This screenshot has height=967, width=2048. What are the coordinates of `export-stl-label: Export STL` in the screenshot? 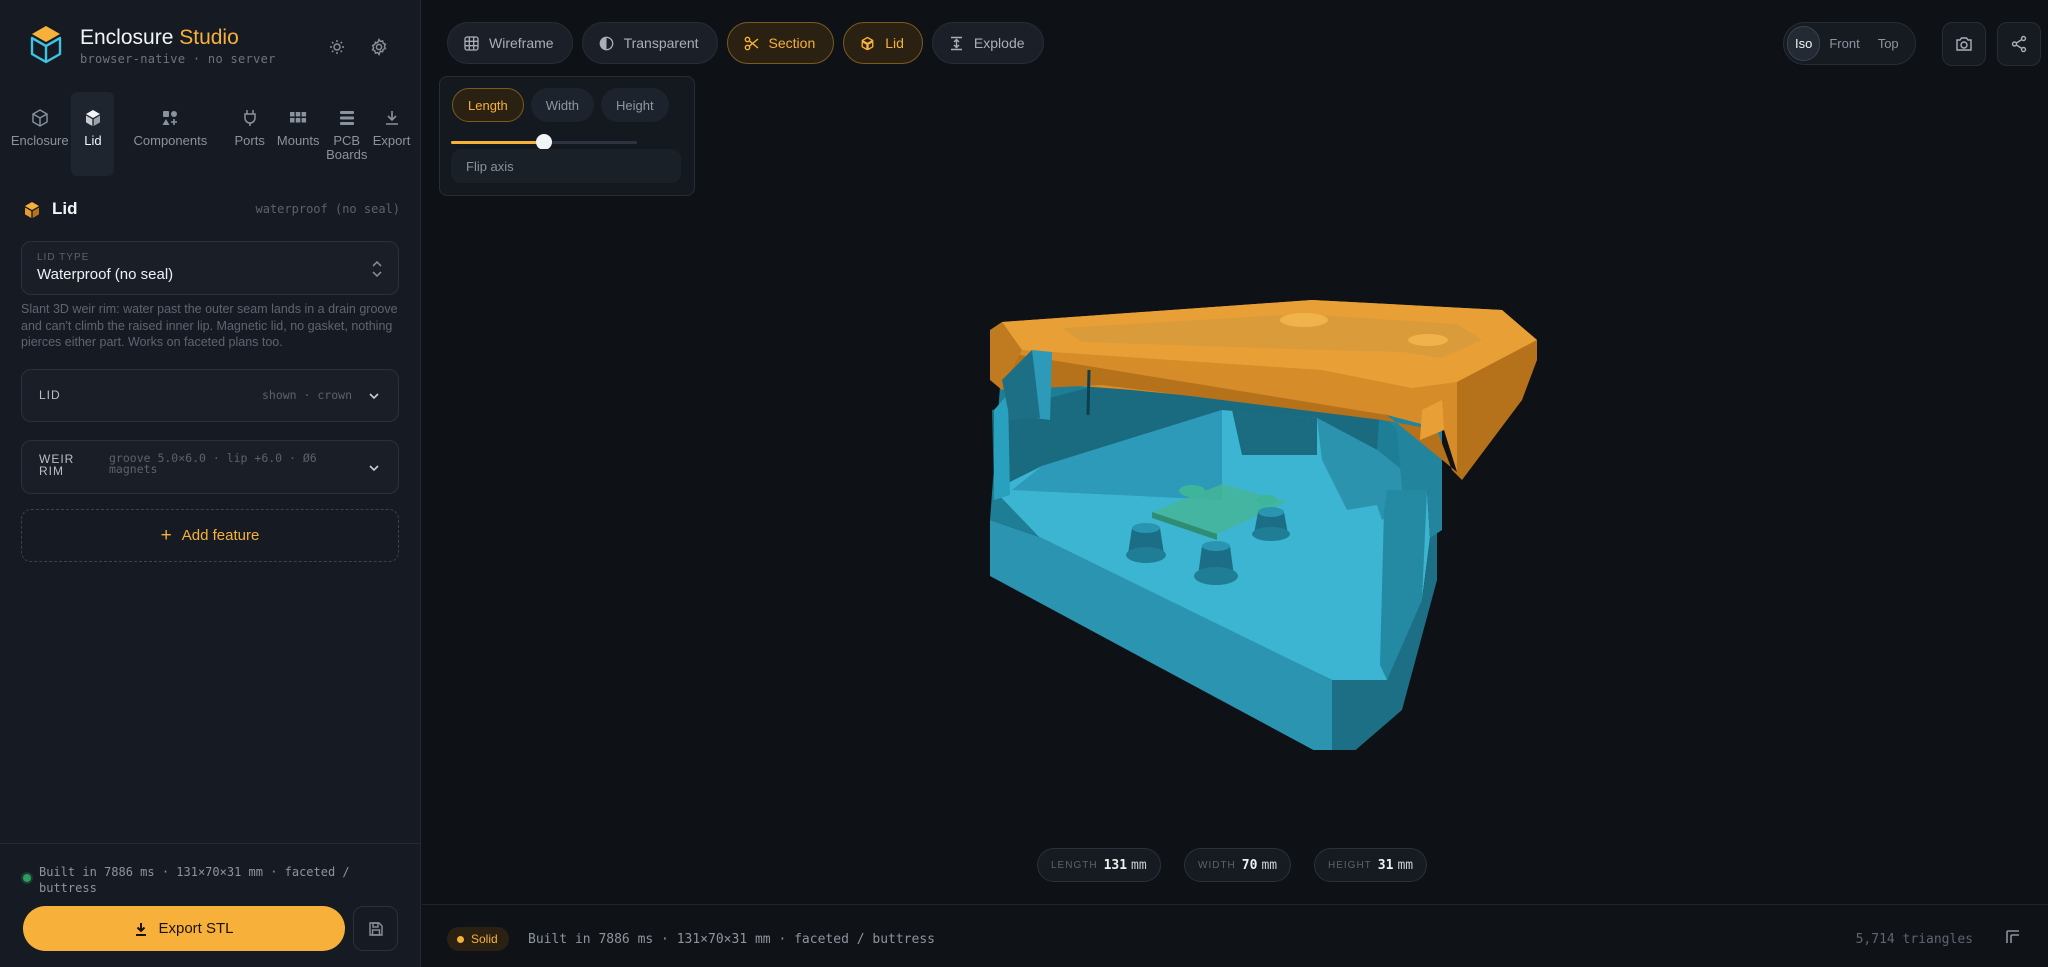 It's located at (196, 928).